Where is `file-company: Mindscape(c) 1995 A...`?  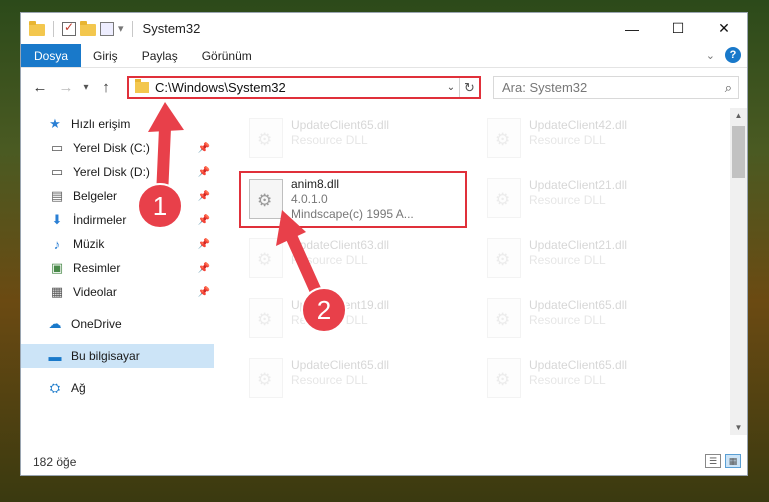
file-company: Mindscape(c) 1995 A... is located at coordinates (352, 214).